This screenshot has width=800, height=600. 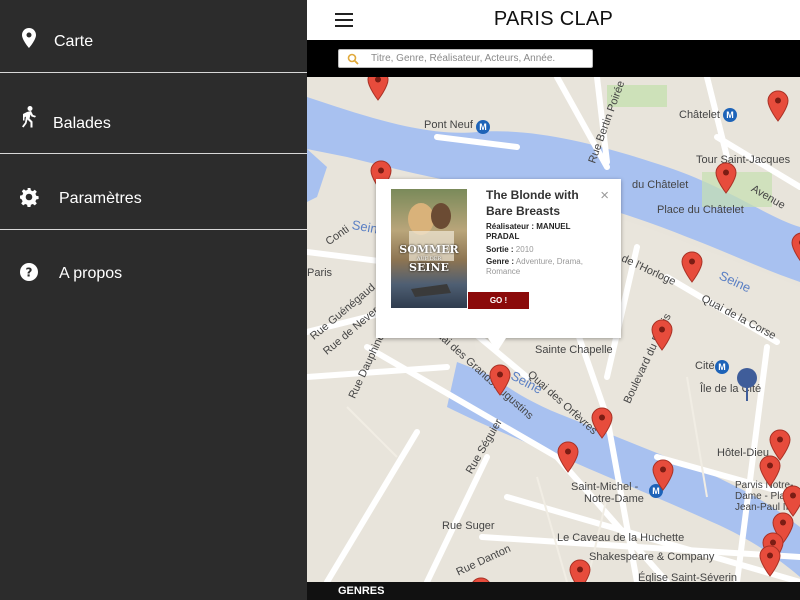 I want to click on popup-pointer, so click(x=497, y=345).